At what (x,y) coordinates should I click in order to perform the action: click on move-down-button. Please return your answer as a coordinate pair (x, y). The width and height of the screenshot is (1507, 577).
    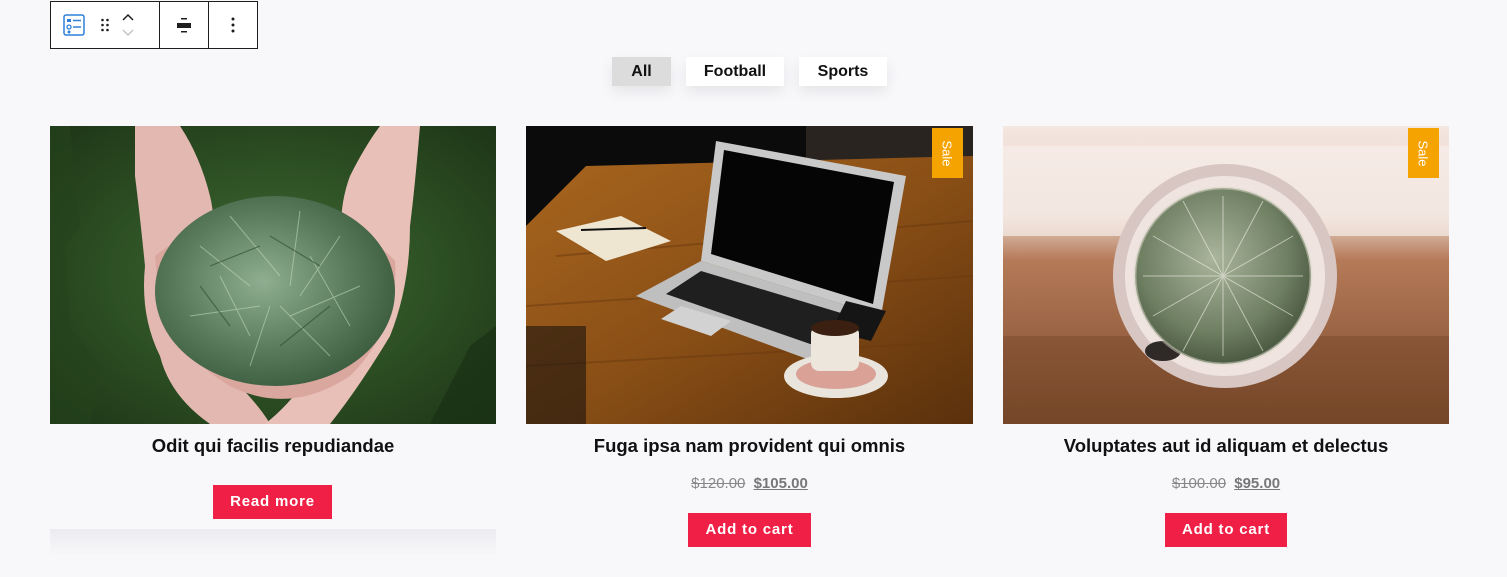
    Looking at the image, I should click on (128, 33).